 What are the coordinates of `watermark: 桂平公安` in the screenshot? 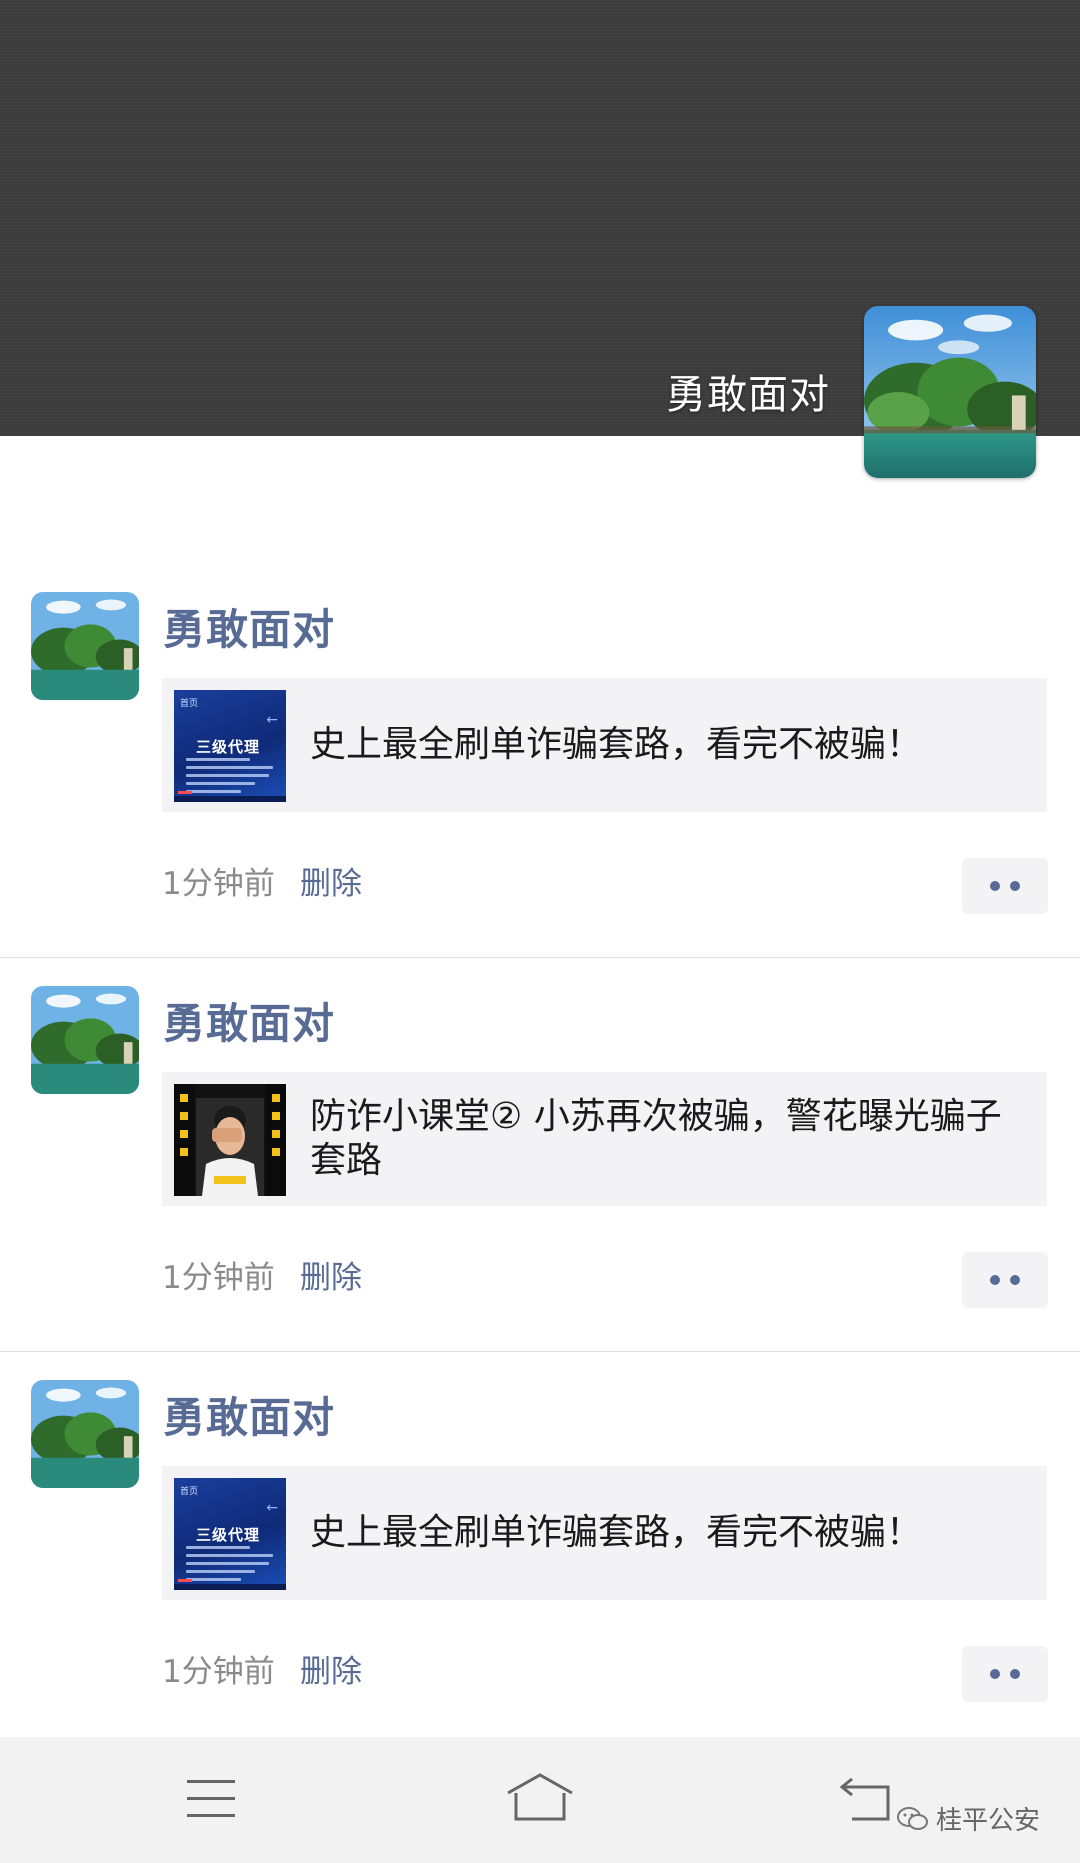 It's located at (968, 1818).